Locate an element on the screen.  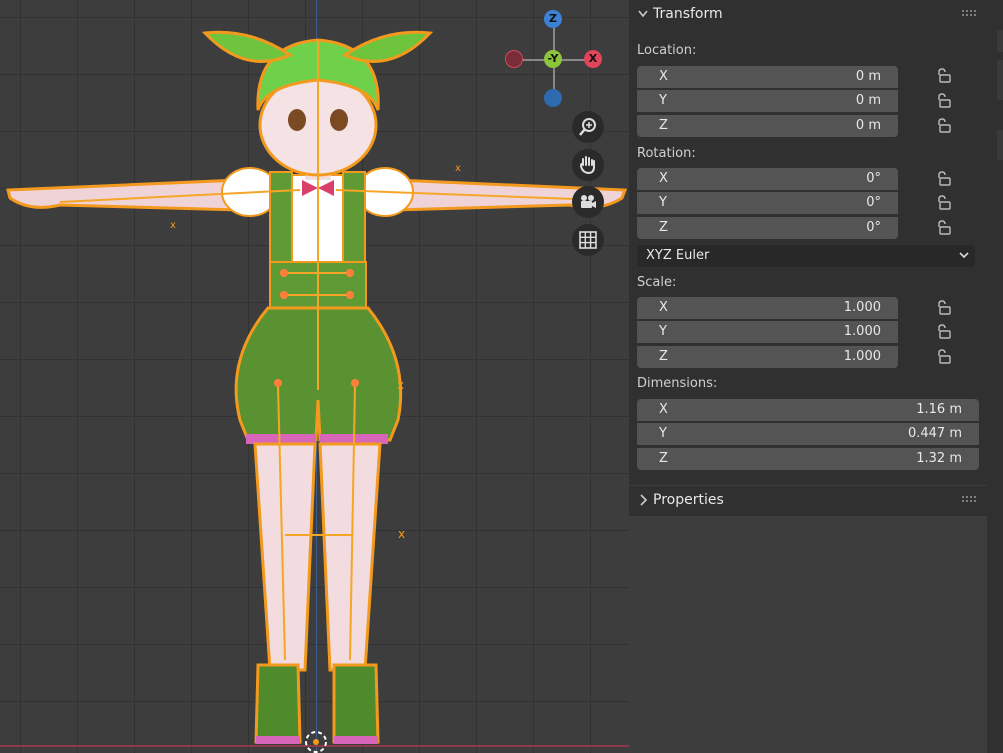
zoom-button is located at coordinates (588, 127).